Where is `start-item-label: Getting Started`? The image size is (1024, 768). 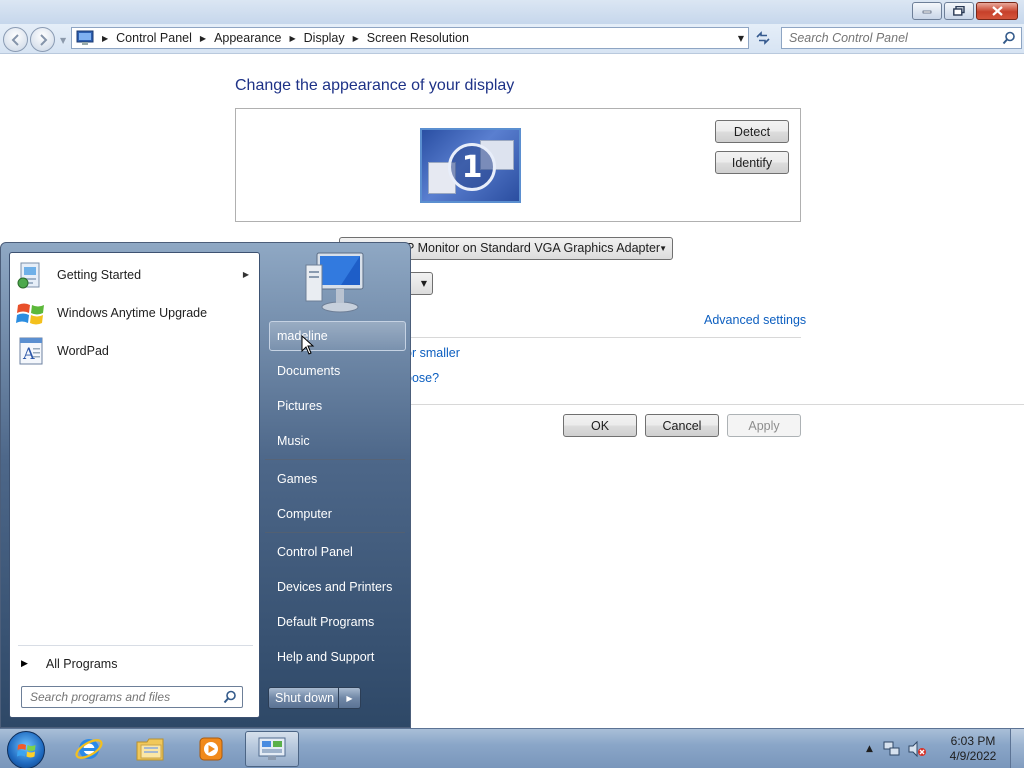
start-item-label: Getting Started is located at coordinates (99, 275).